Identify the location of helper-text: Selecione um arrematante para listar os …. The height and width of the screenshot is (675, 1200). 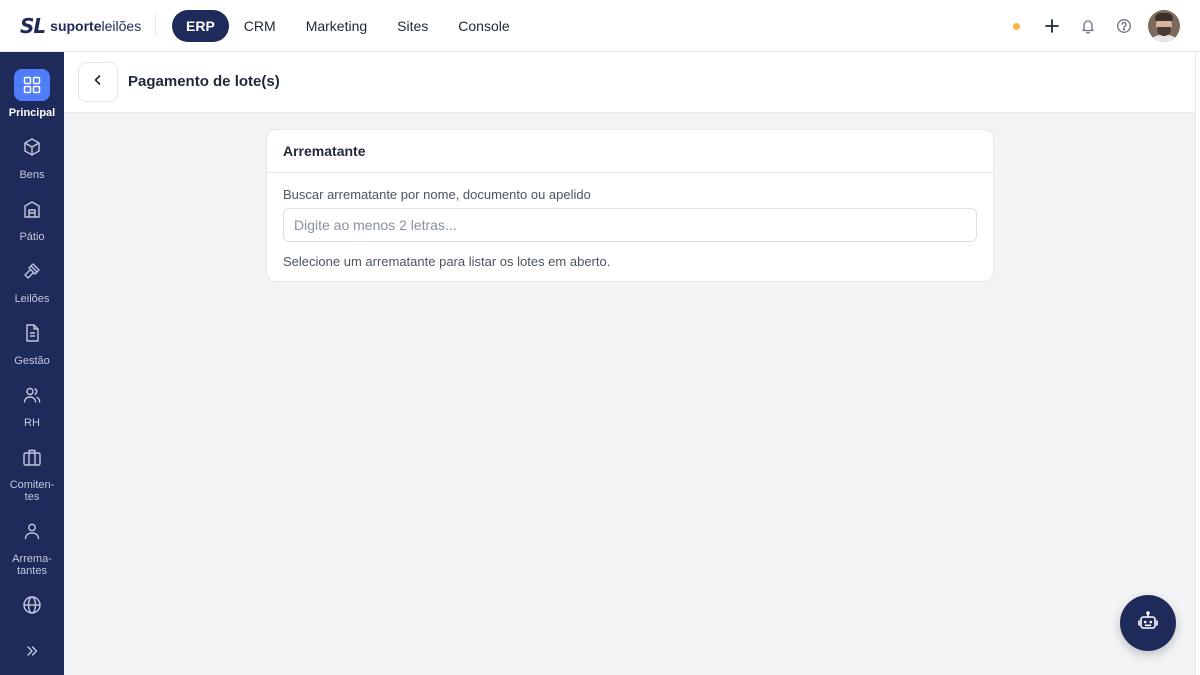
(447, 261).